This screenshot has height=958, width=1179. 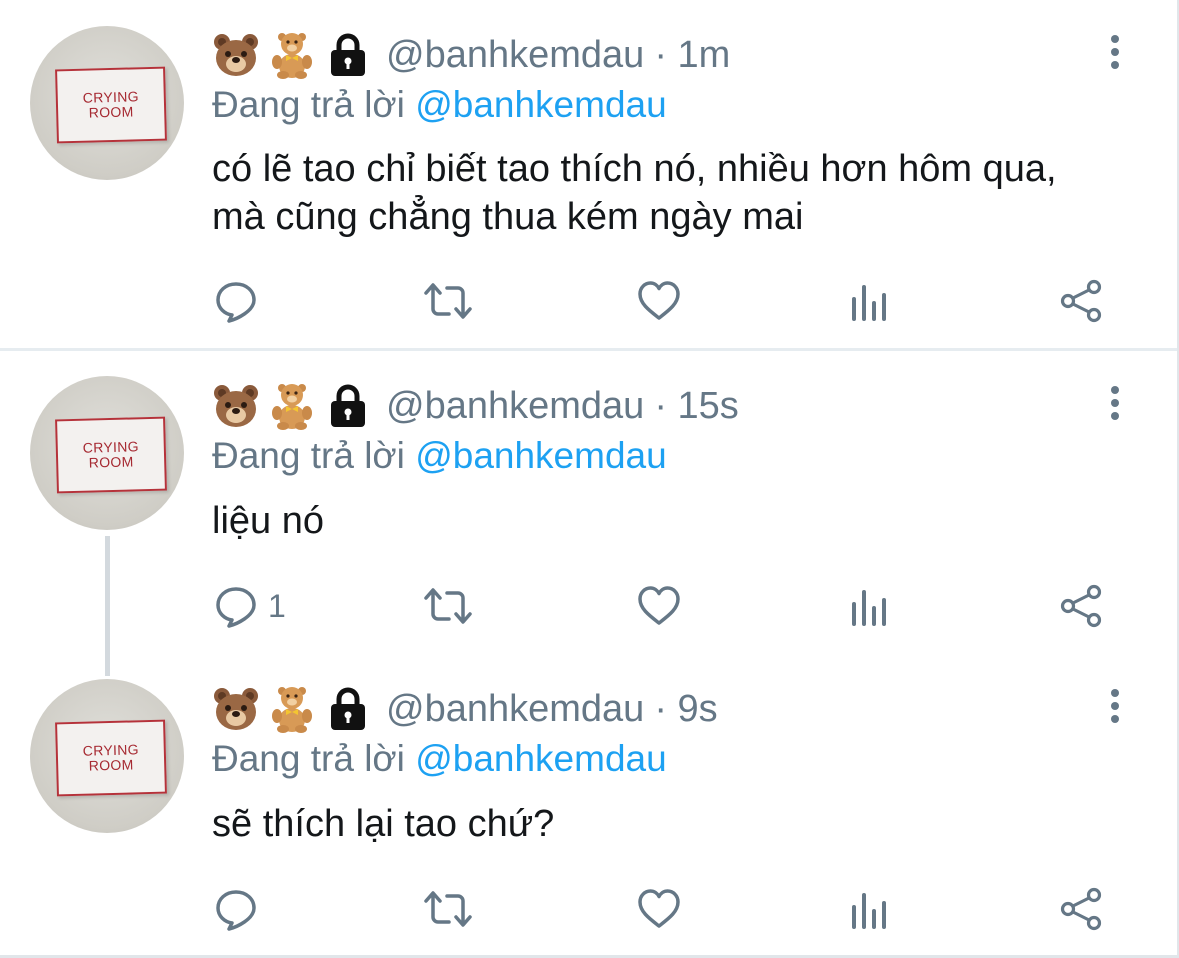 I want to click on tweet-text-line: sẽ thích lại tao chứ?, so click(x=383, y=824).